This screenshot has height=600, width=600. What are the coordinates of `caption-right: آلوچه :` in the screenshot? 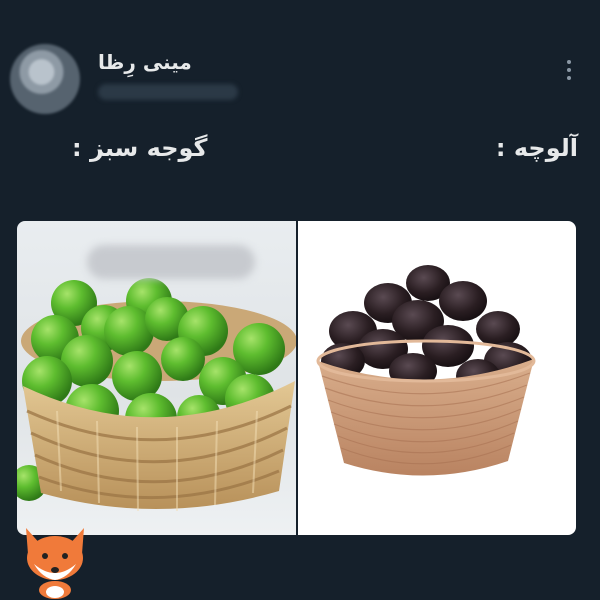 It's located at (536, 148).